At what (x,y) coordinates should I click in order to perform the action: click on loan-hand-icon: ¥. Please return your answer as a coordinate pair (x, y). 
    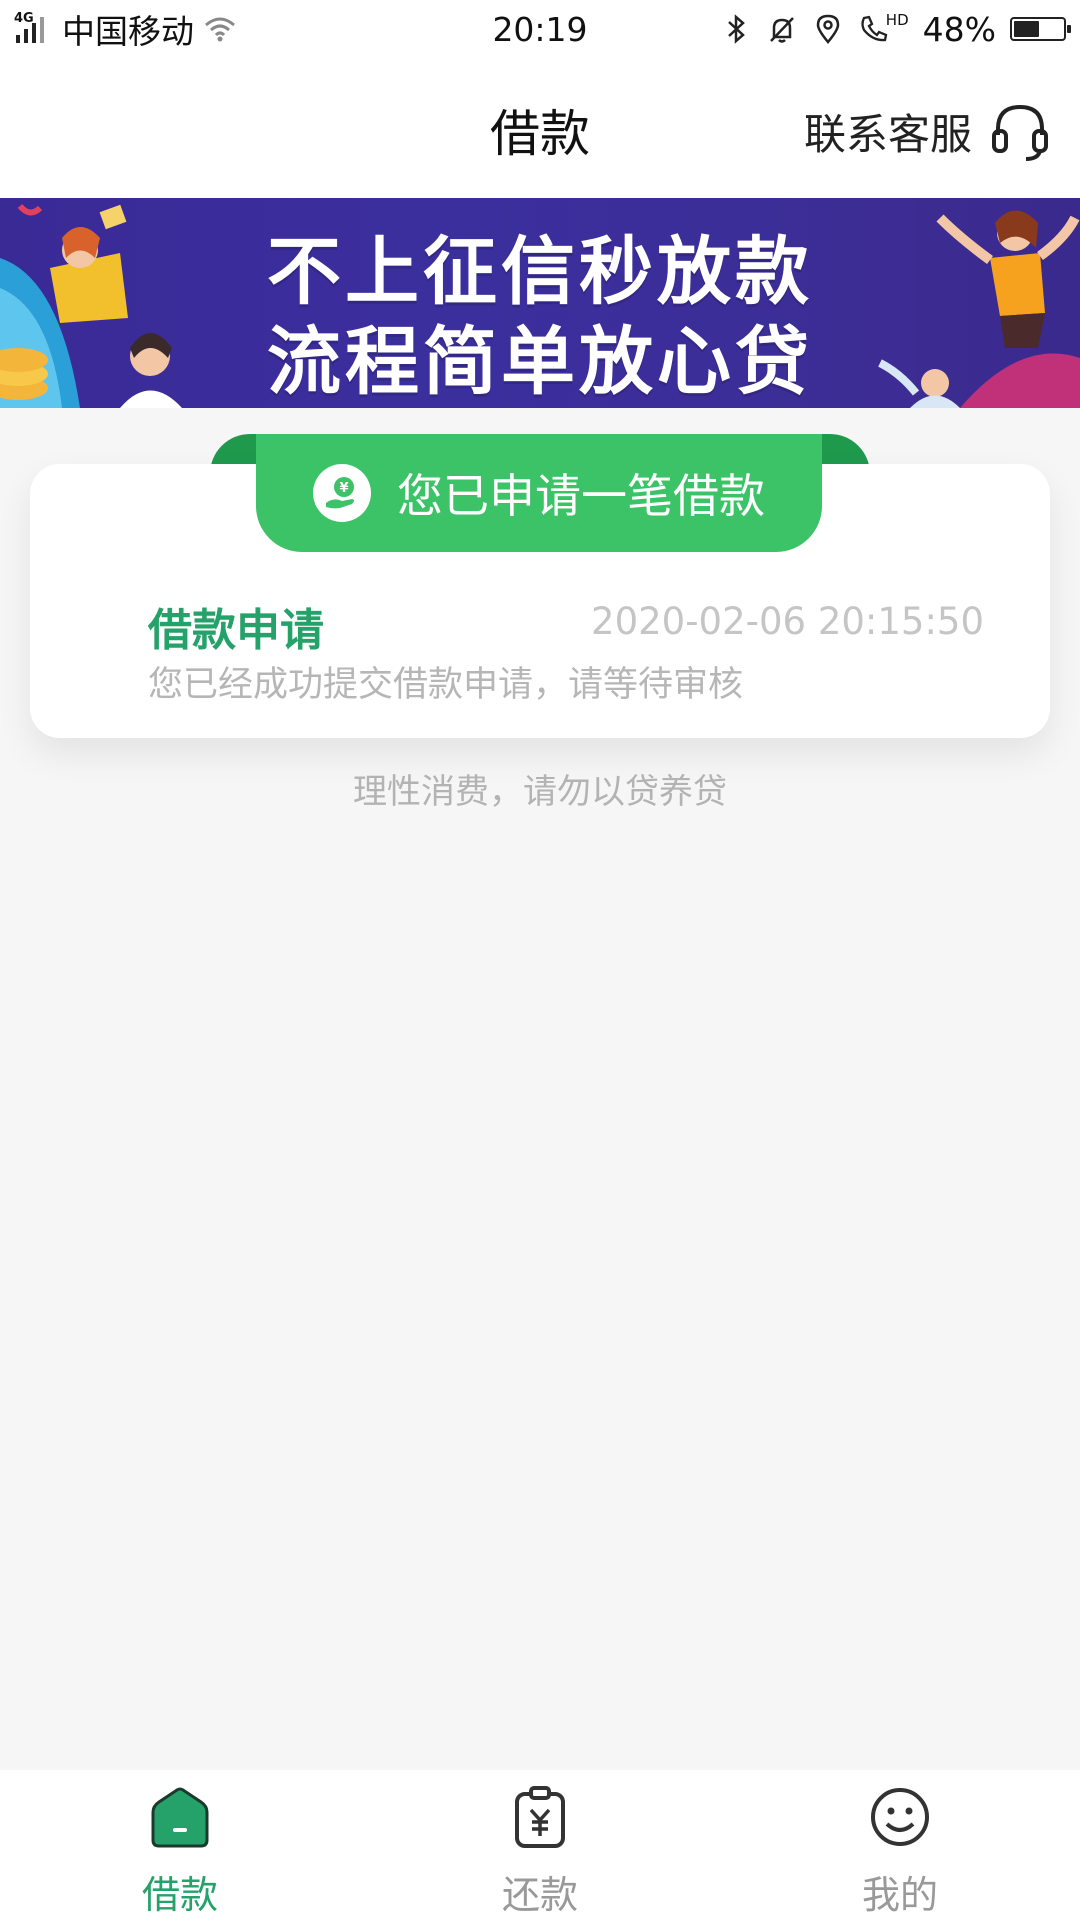
    Looking at the image, I should click on (342, 493).